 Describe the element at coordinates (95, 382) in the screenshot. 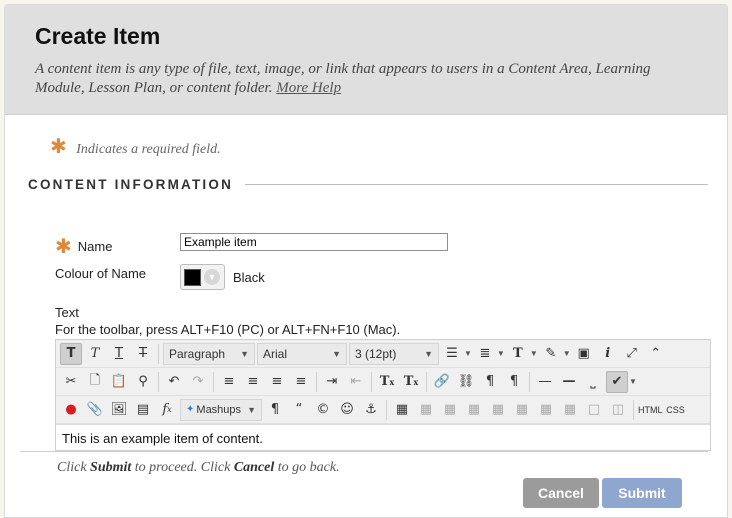

I see `copy-icon: 🗋` at that location.